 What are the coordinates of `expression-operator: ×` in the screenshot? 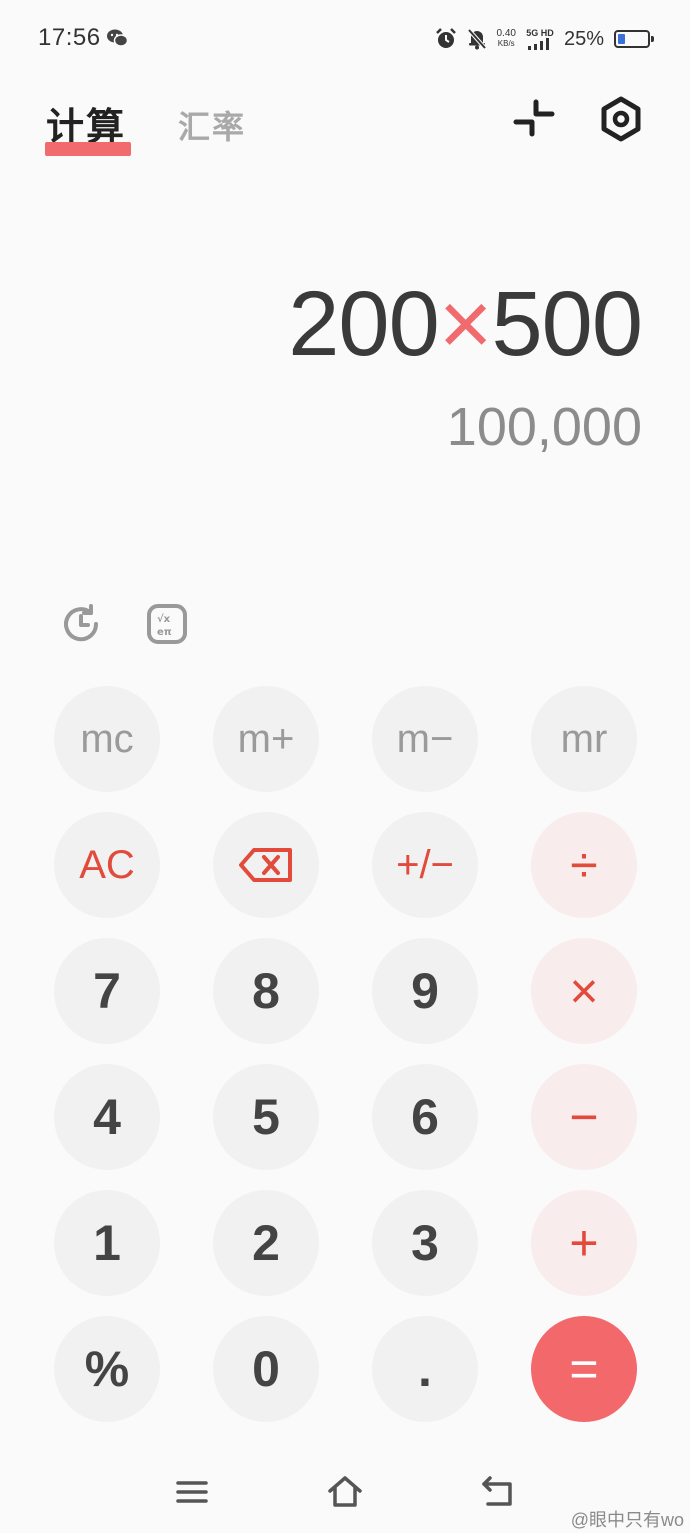 It's located at (465, 324).